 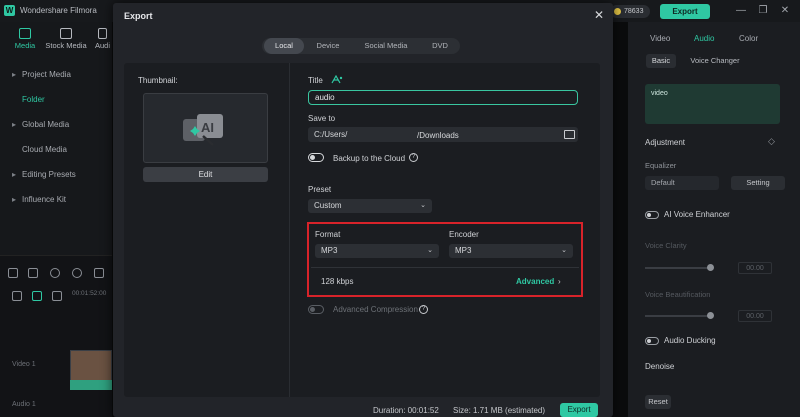 I want to click on top-export-button: Export, so click(x=685, y=11).